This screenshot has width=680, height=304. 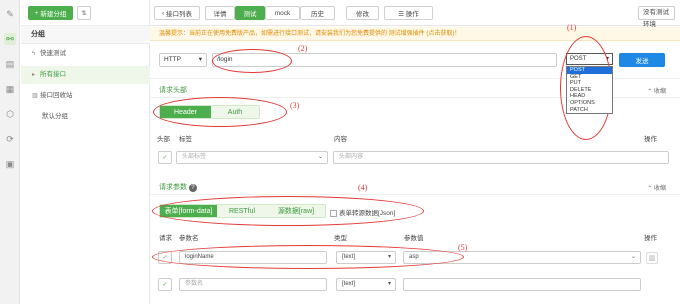 I want to click on env-select-value: 没有测试环境, so click(x=656, y=18).